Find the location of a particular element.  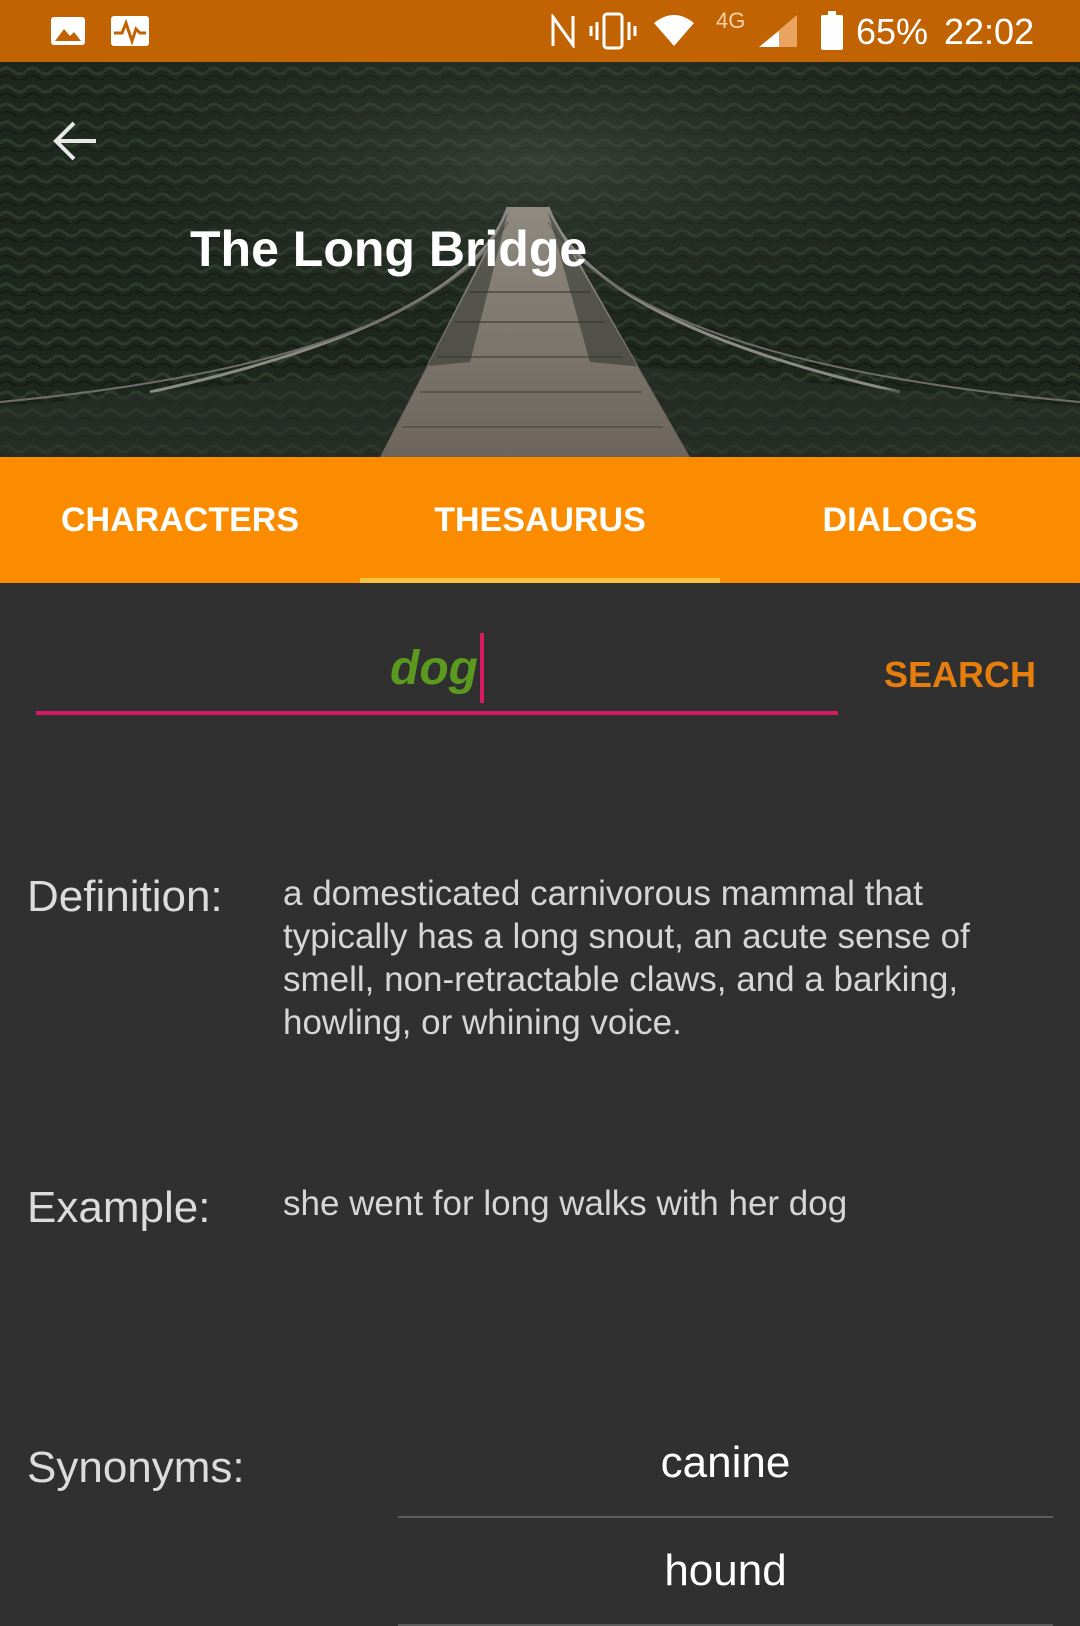

example-label: Example: is located at coordinates (119, 1207).